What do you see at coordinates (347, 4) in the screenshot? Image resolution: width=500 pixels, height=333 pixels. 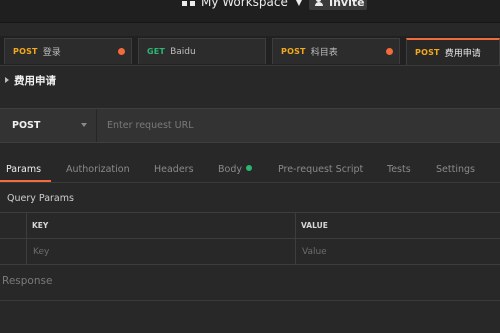 I see `invite-label: Invite` at bounding box center [347, 4].